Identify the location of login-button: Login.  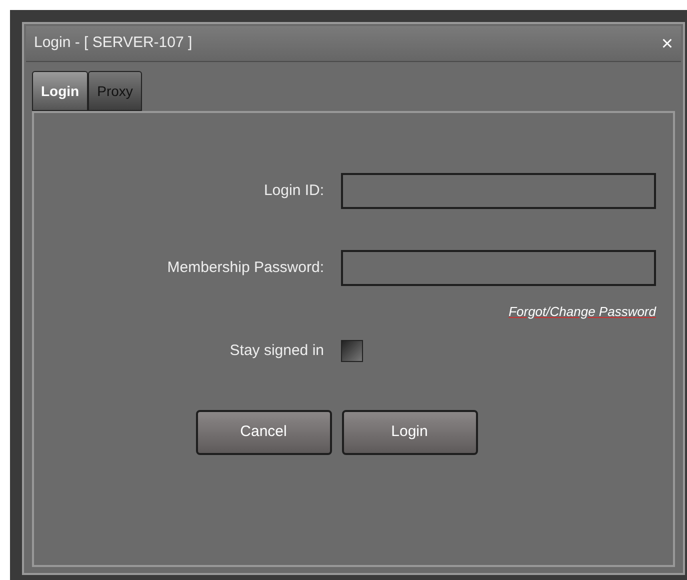
(410, 432).